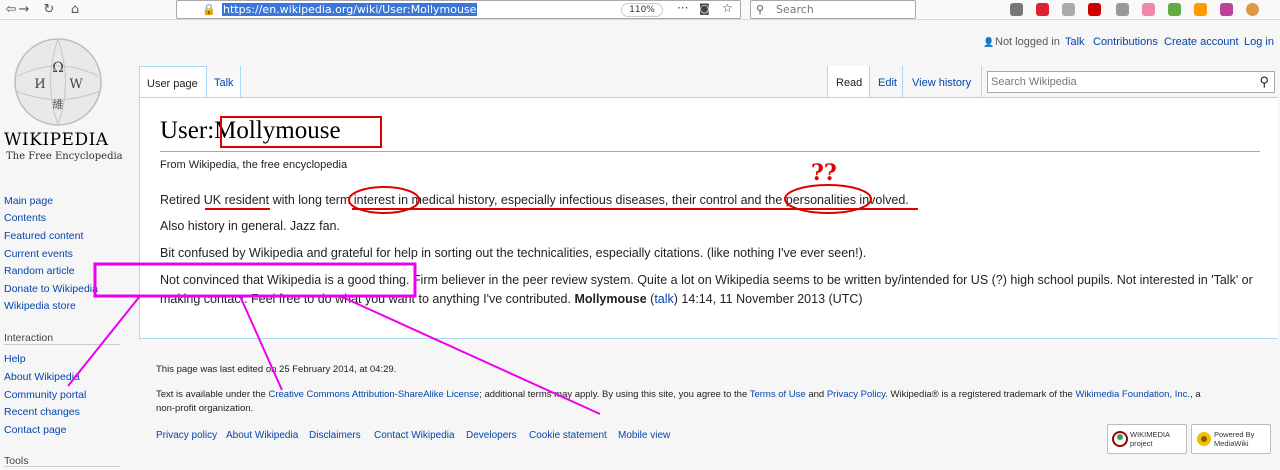 Image resolution: width=1280 pixels, height=470 pixels. Describe the element at coordinates (848, 82) in the screenshot. I see `tab-read: Read` at that location.